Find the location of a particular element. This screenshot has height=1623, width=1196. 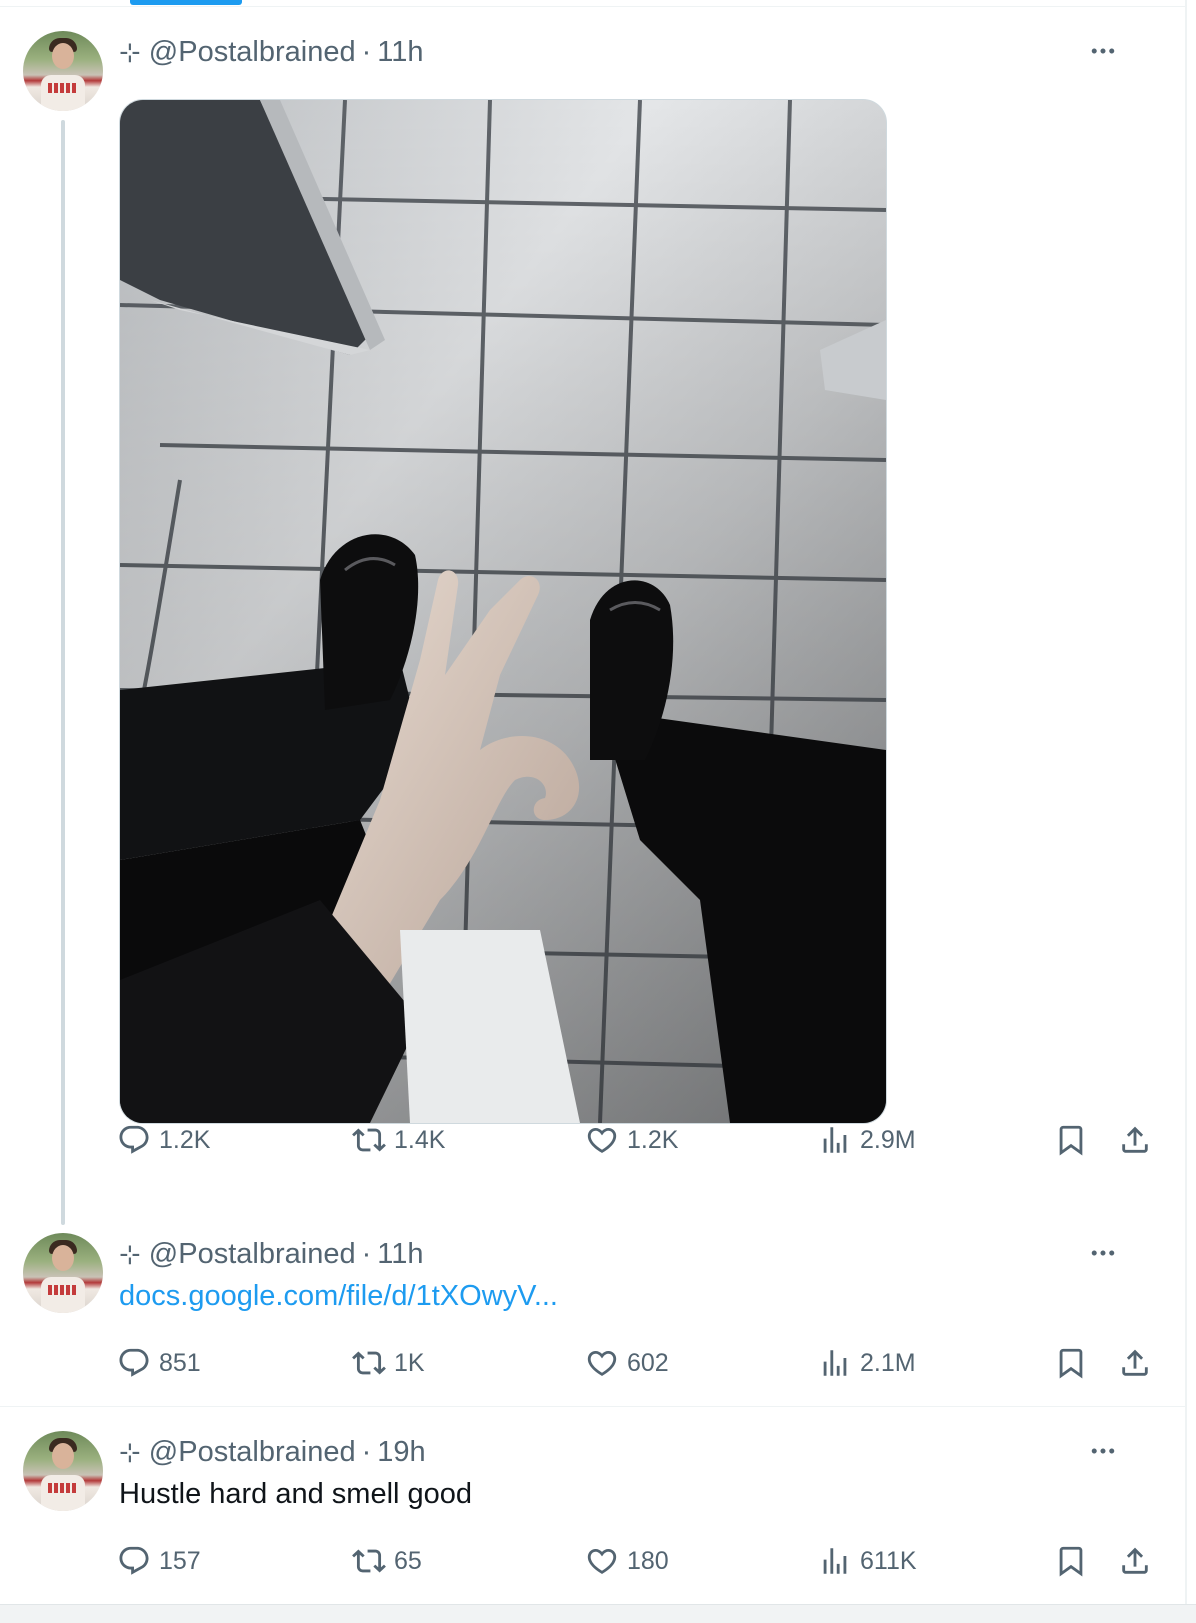

repost-button: 1.4K is located at coordinates (398, 1140).